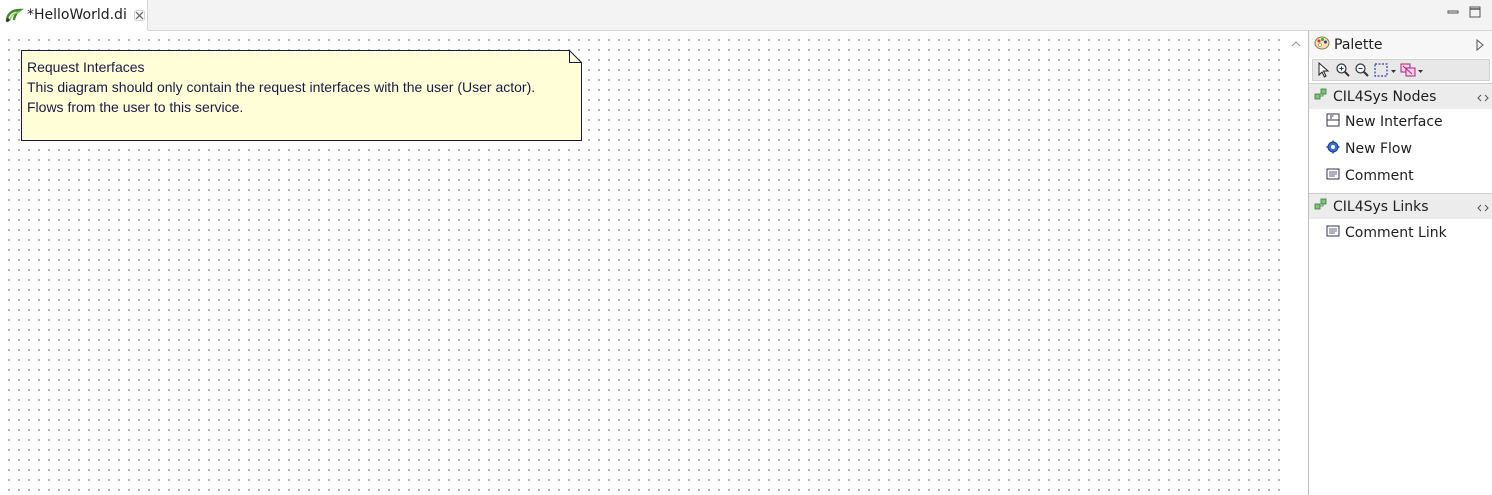 This screenshot has width=1492, height=495. Describe the element at coordinates (1379, 176) in the screenshot. I see `entry-label: Comment` at that location.